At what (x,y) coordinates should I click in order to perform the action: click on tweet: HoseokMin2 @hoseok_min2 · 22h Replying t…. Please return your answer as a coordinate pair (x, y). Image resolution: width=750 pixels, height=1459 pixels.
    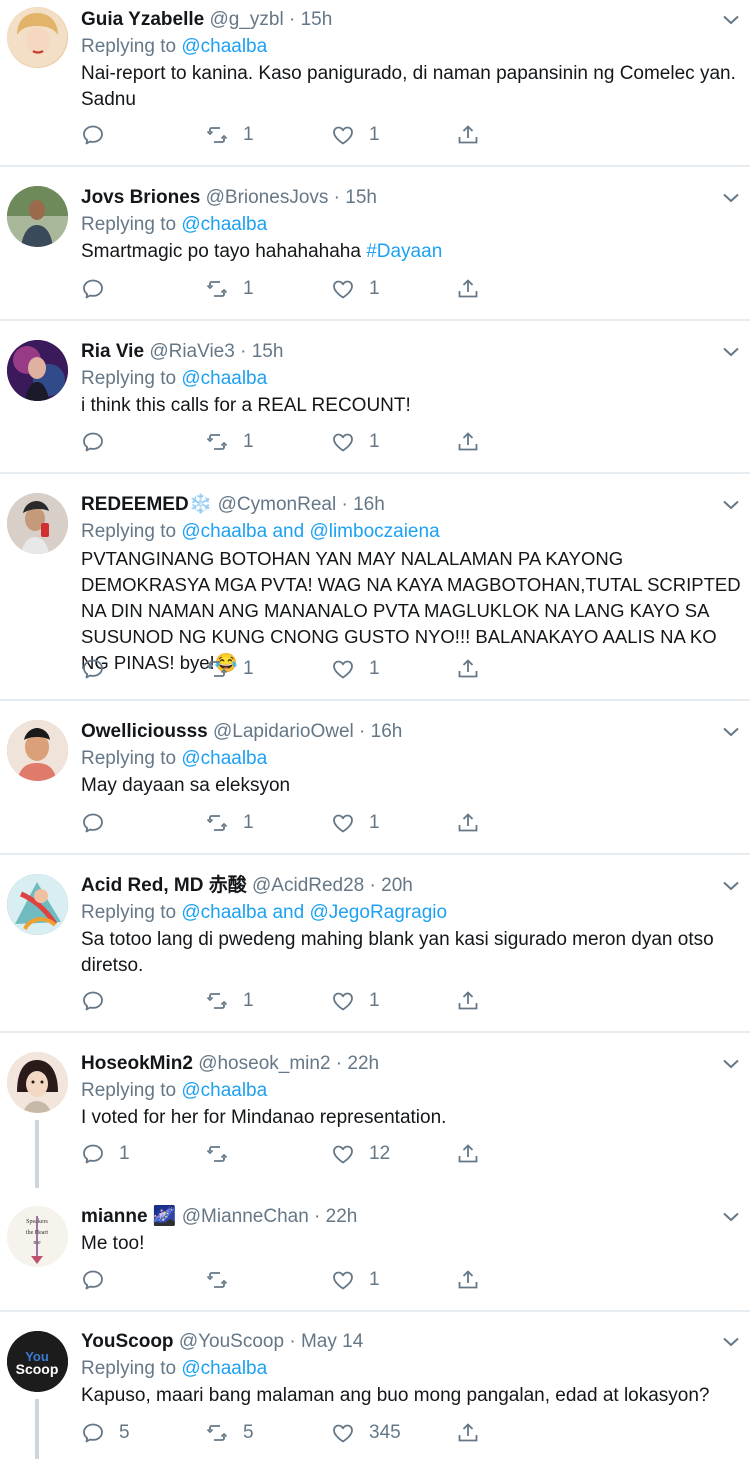
    Looking at the image, I should click on (375, 1110).